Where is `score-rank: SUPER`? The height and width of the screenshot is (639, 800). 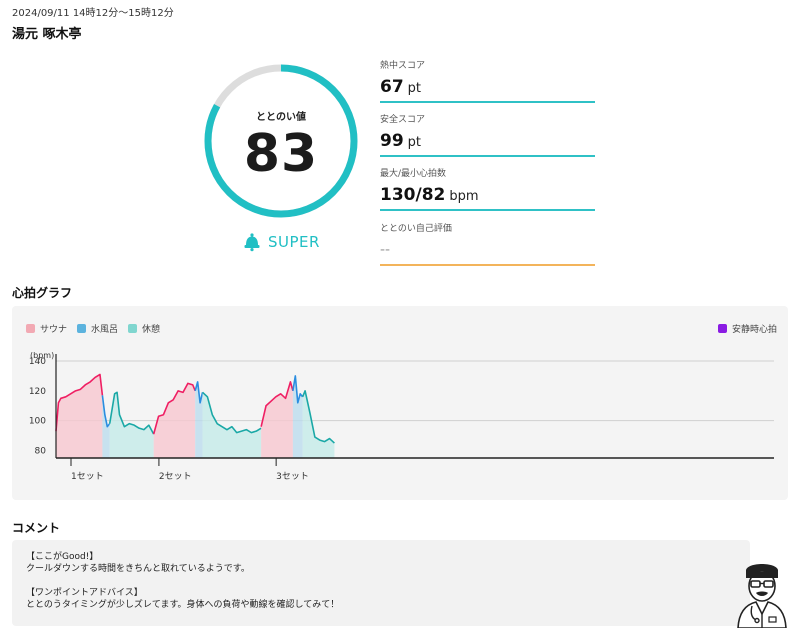
score-rank: SUPER is located at coordinates (281, 242).